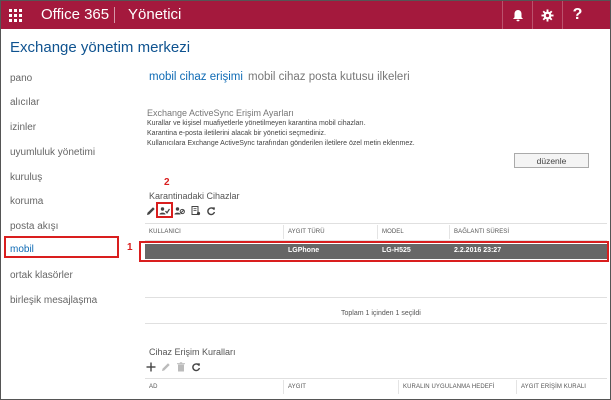  Describe the element at coordinates (165, 366) in the screenshot. I see `edit-rule-icon` at that location.